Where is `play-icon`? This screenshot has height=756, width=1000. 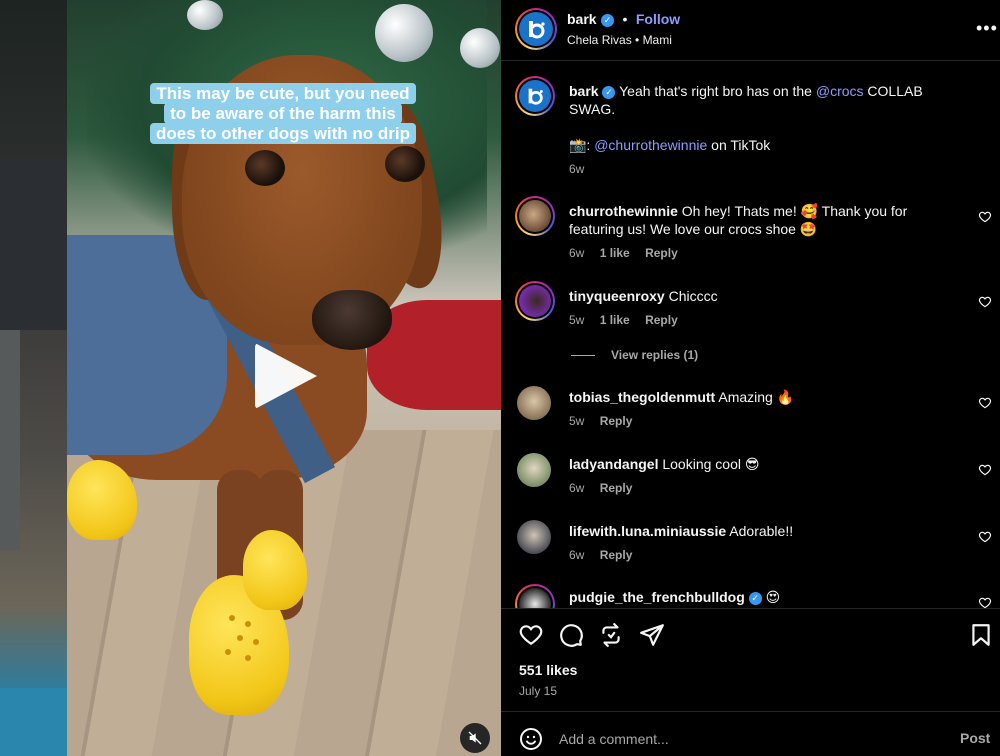
play-icon is located at coordinates (286, 376).